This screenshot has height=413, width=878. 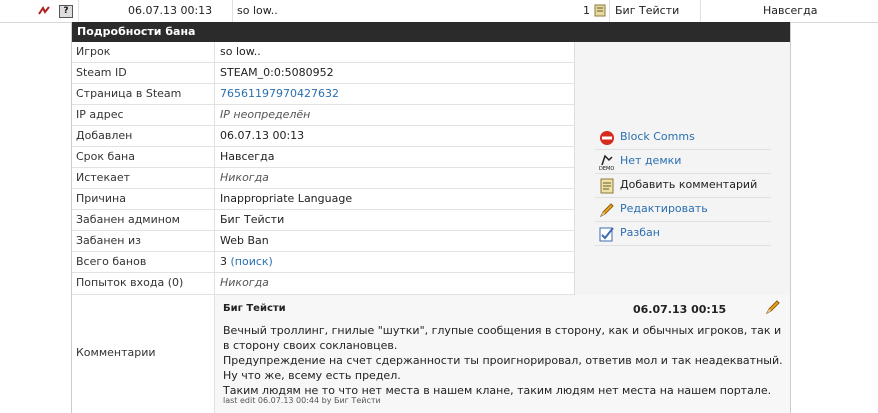 What do you see at coordinates (252, 261) in the screenshot?
I see `search-bans-link: (поиск)` at bounding box center [252, 261].